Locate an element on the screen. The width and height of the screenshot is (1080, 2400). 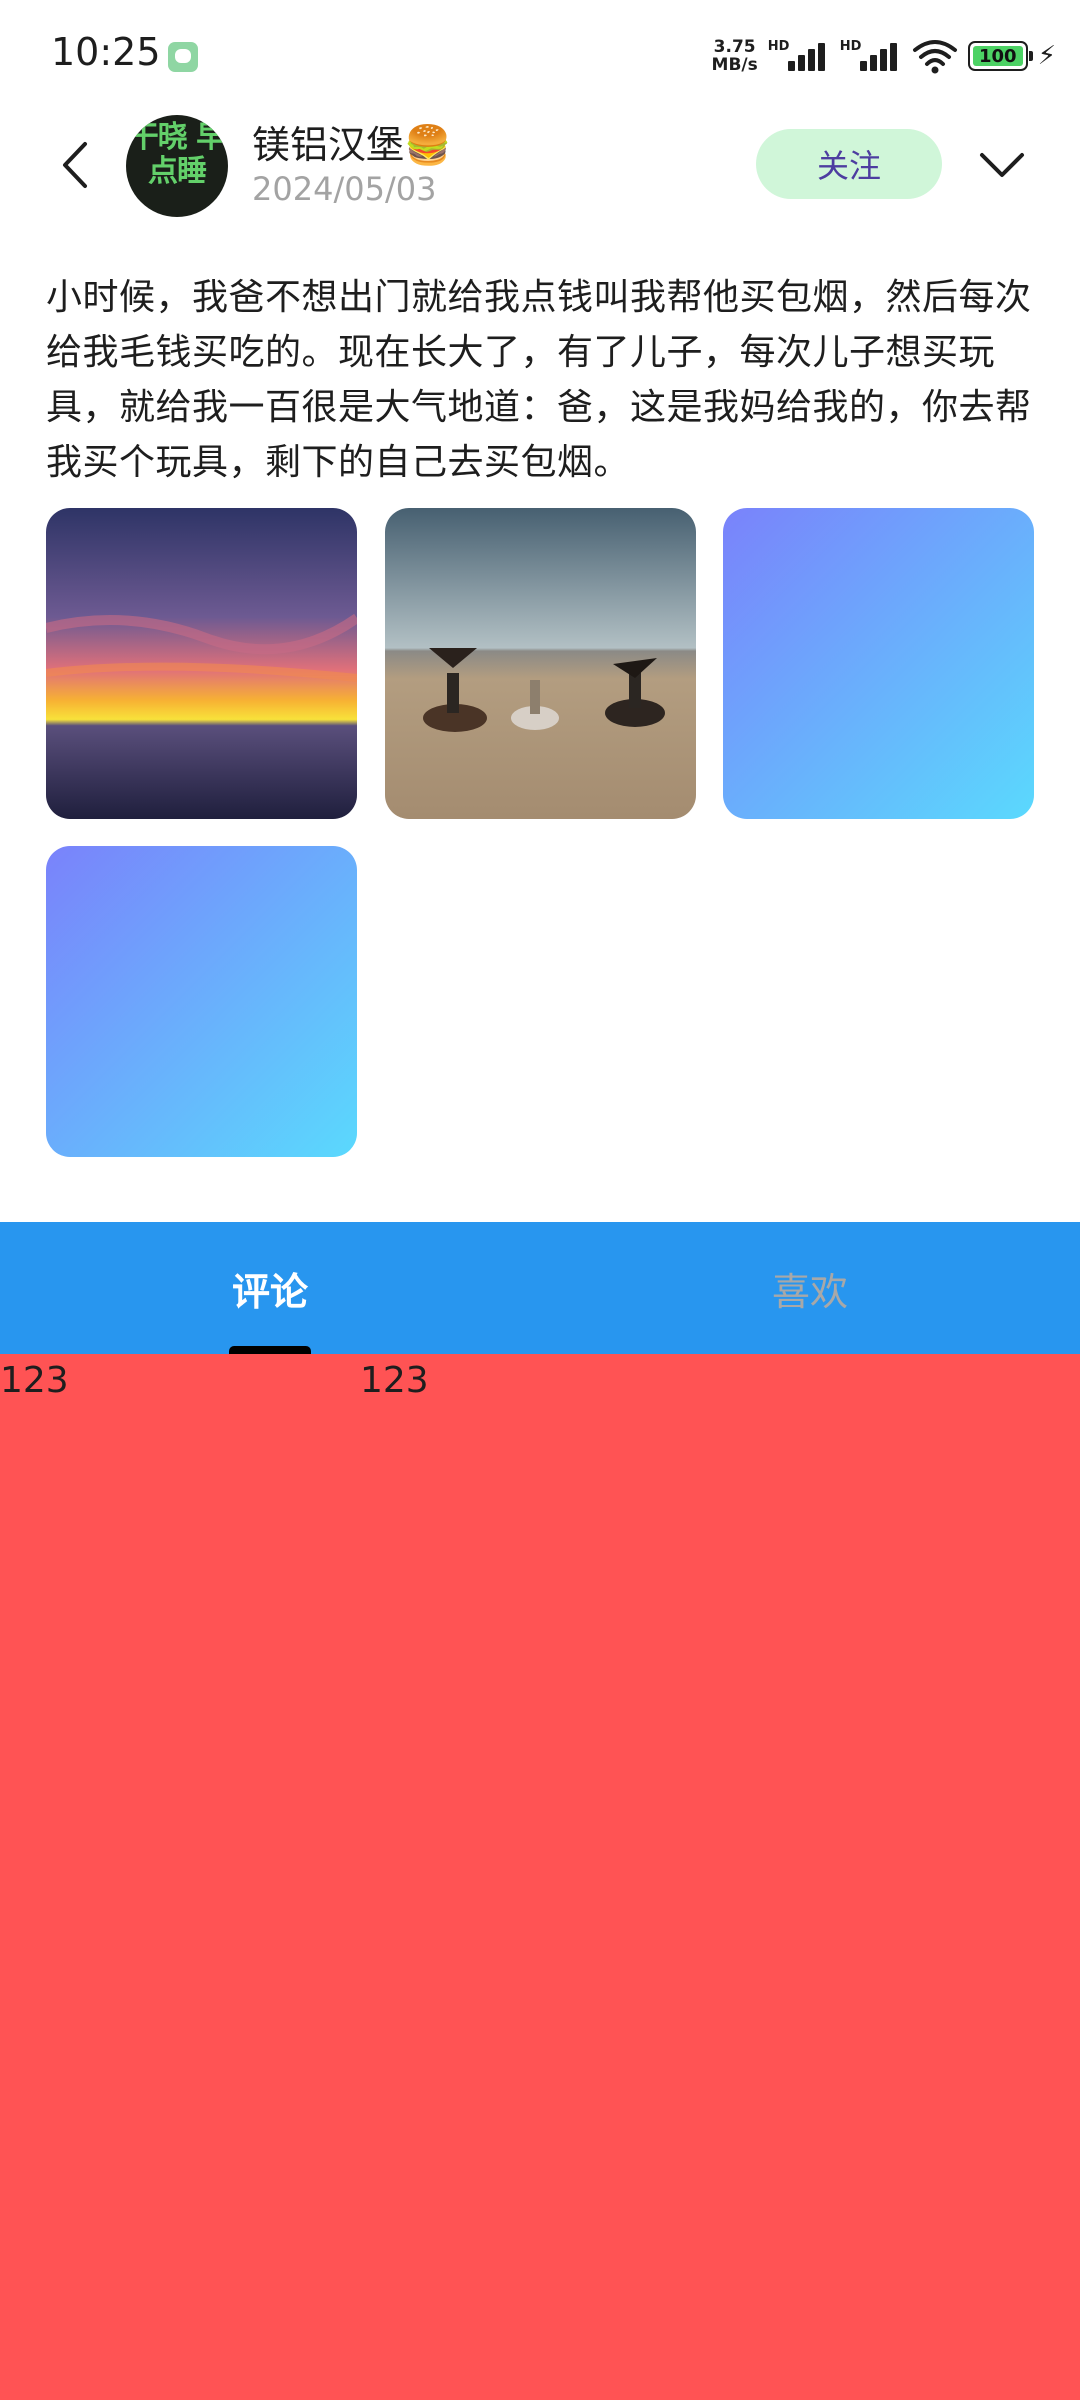
follow-button: 关注 is located at coordinates (849, 164).